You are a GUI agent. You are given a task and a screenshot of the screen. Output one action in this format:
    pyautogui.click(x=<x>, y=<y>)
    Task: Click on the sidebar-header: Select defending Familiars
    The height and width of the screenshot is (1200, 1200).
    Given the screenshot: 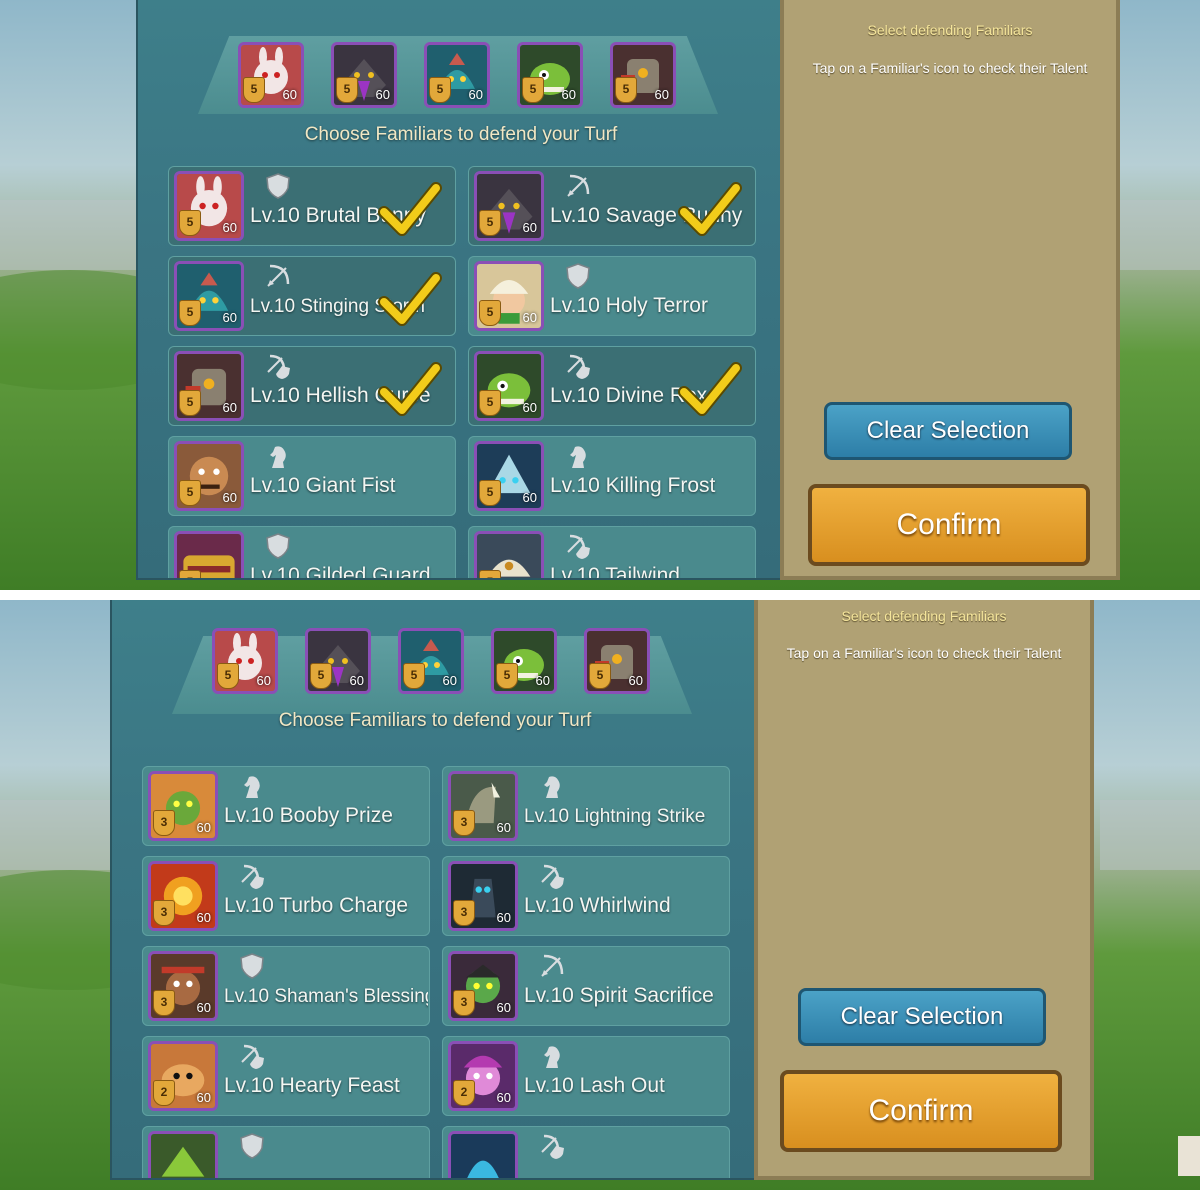 What is the action you would take?
    pyautogui.click(x=950, y=30)
    